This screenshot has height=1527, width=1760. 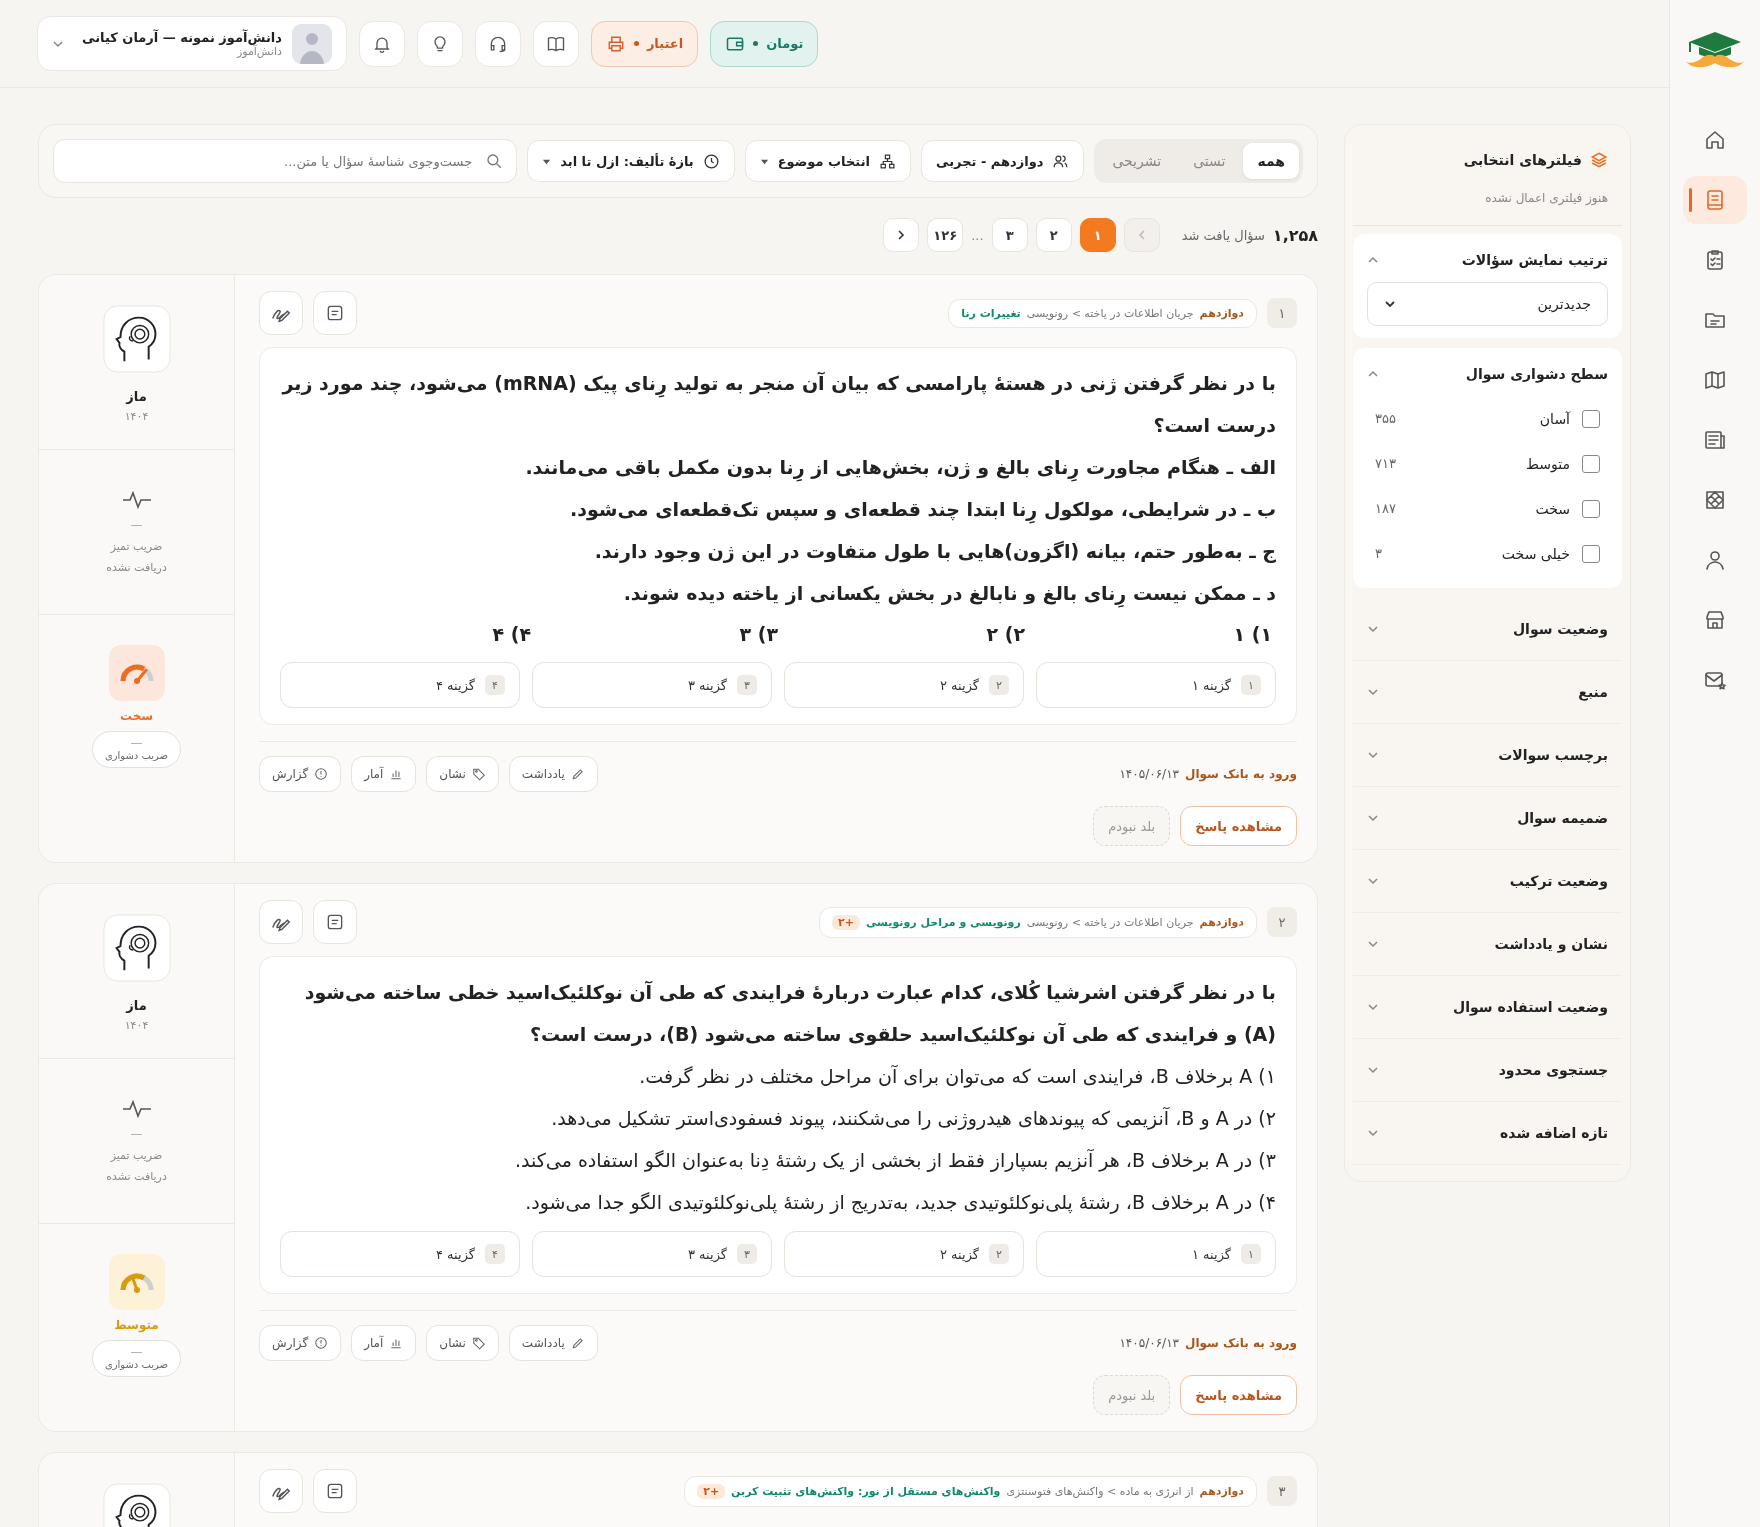 I want to click on filter-section: وضعیت سوال, so click(x=1487, y=629).